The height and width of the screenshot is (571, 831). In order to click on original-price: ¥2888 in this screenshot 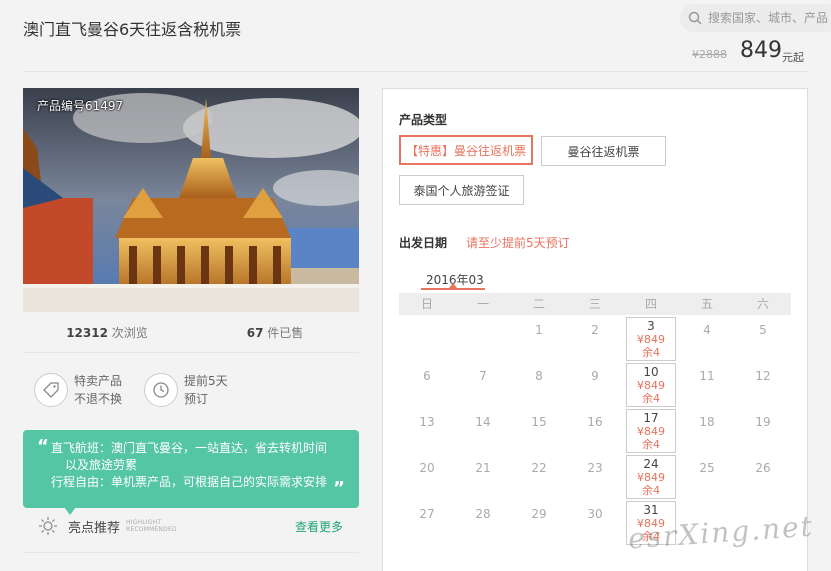, I will do `click(709, 54)`.